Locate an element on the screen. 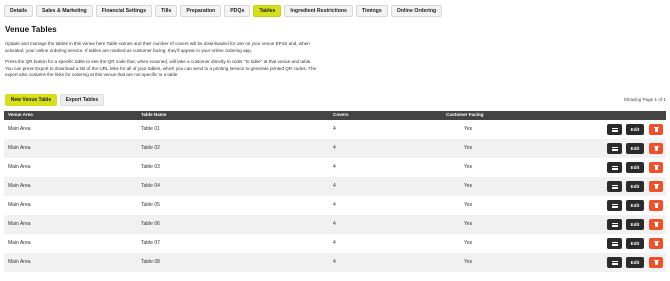 The image size is (670, 281). column-header-covers: Covers is located at coordinates (341, 114).